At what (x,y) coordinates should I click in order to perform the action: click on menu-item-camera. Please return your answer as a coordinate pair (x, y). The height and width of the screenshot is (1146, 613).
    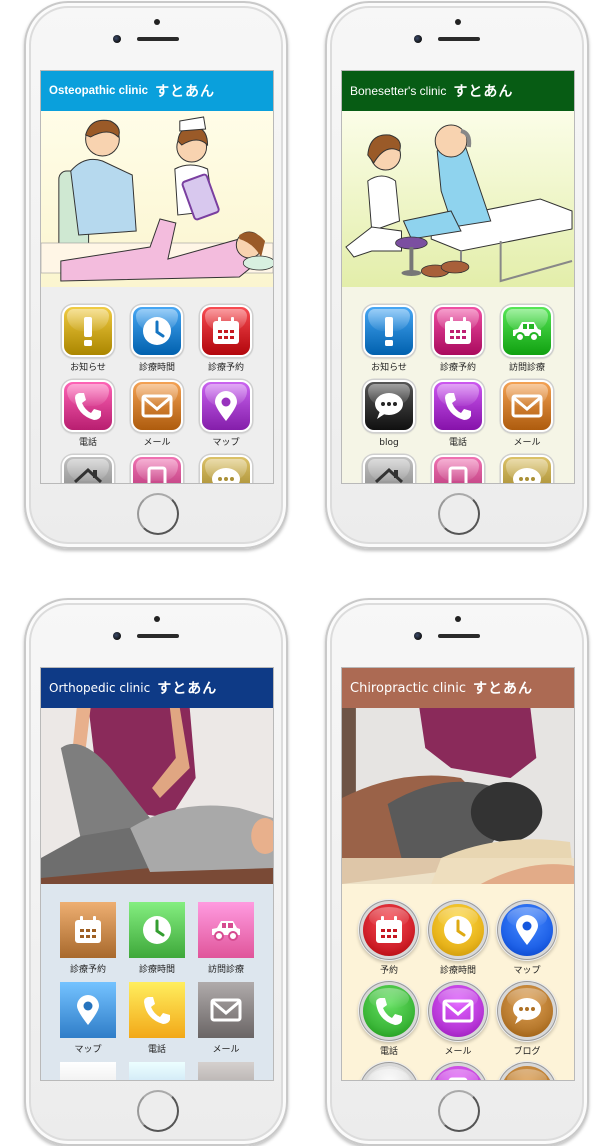
    Looking at the image, I should click on (527, 1072).